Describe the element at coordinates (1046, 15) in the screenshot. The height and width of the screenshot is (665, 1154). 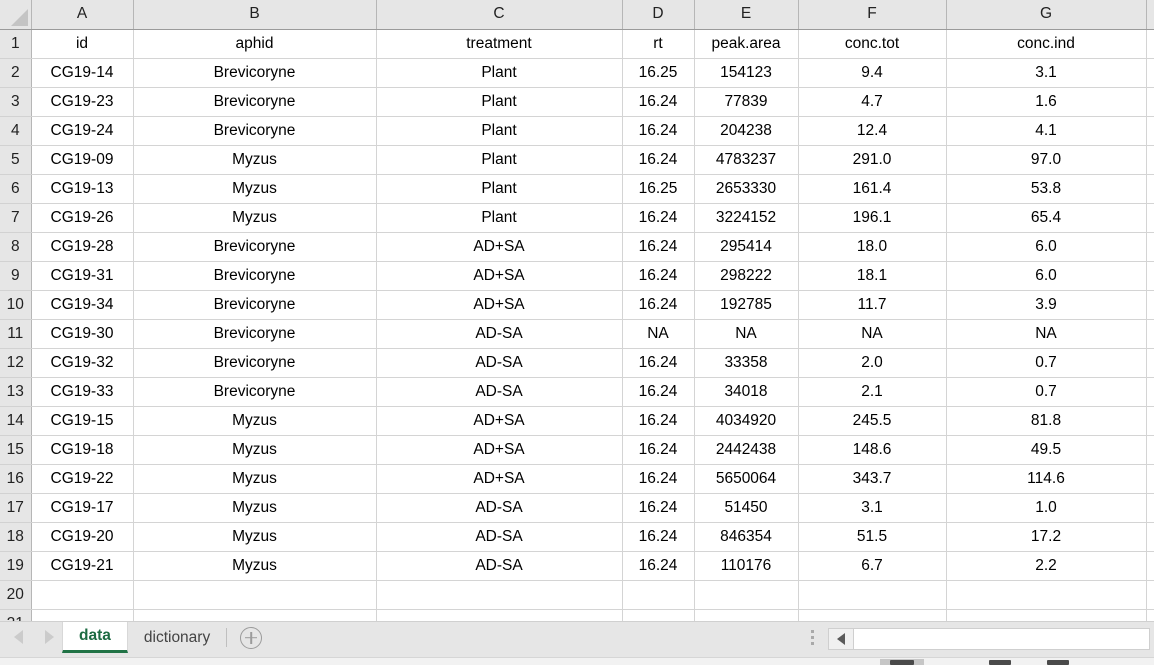
I see `column-header-g: G` at that location.